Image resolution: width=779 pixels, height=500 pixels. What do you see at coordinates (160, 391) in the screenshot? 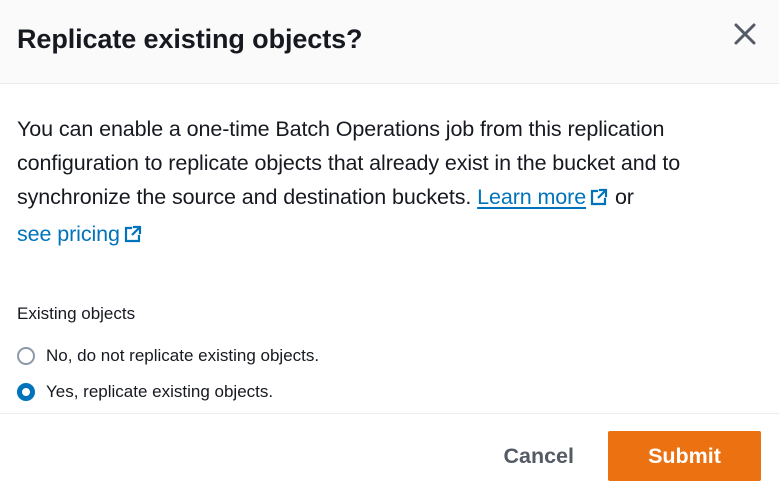
I see `radio-label-yes: Yes, replicate existing objects.` at bounding box center [160, 391].